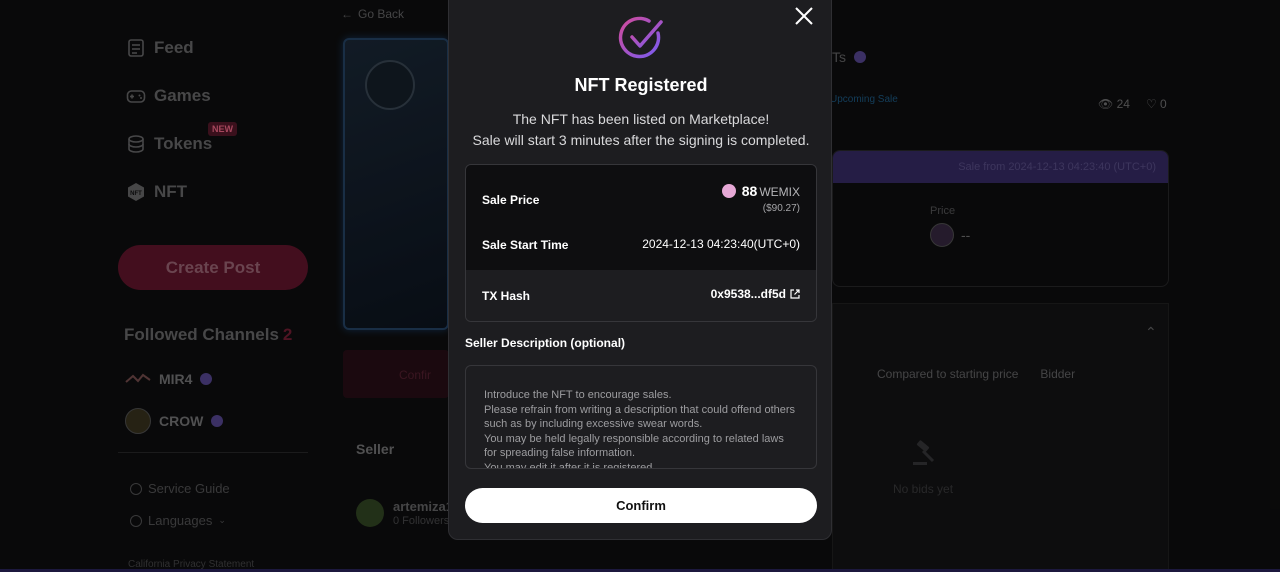  I want to click on start-time-label: Sale Start Time, so click(525, 245).